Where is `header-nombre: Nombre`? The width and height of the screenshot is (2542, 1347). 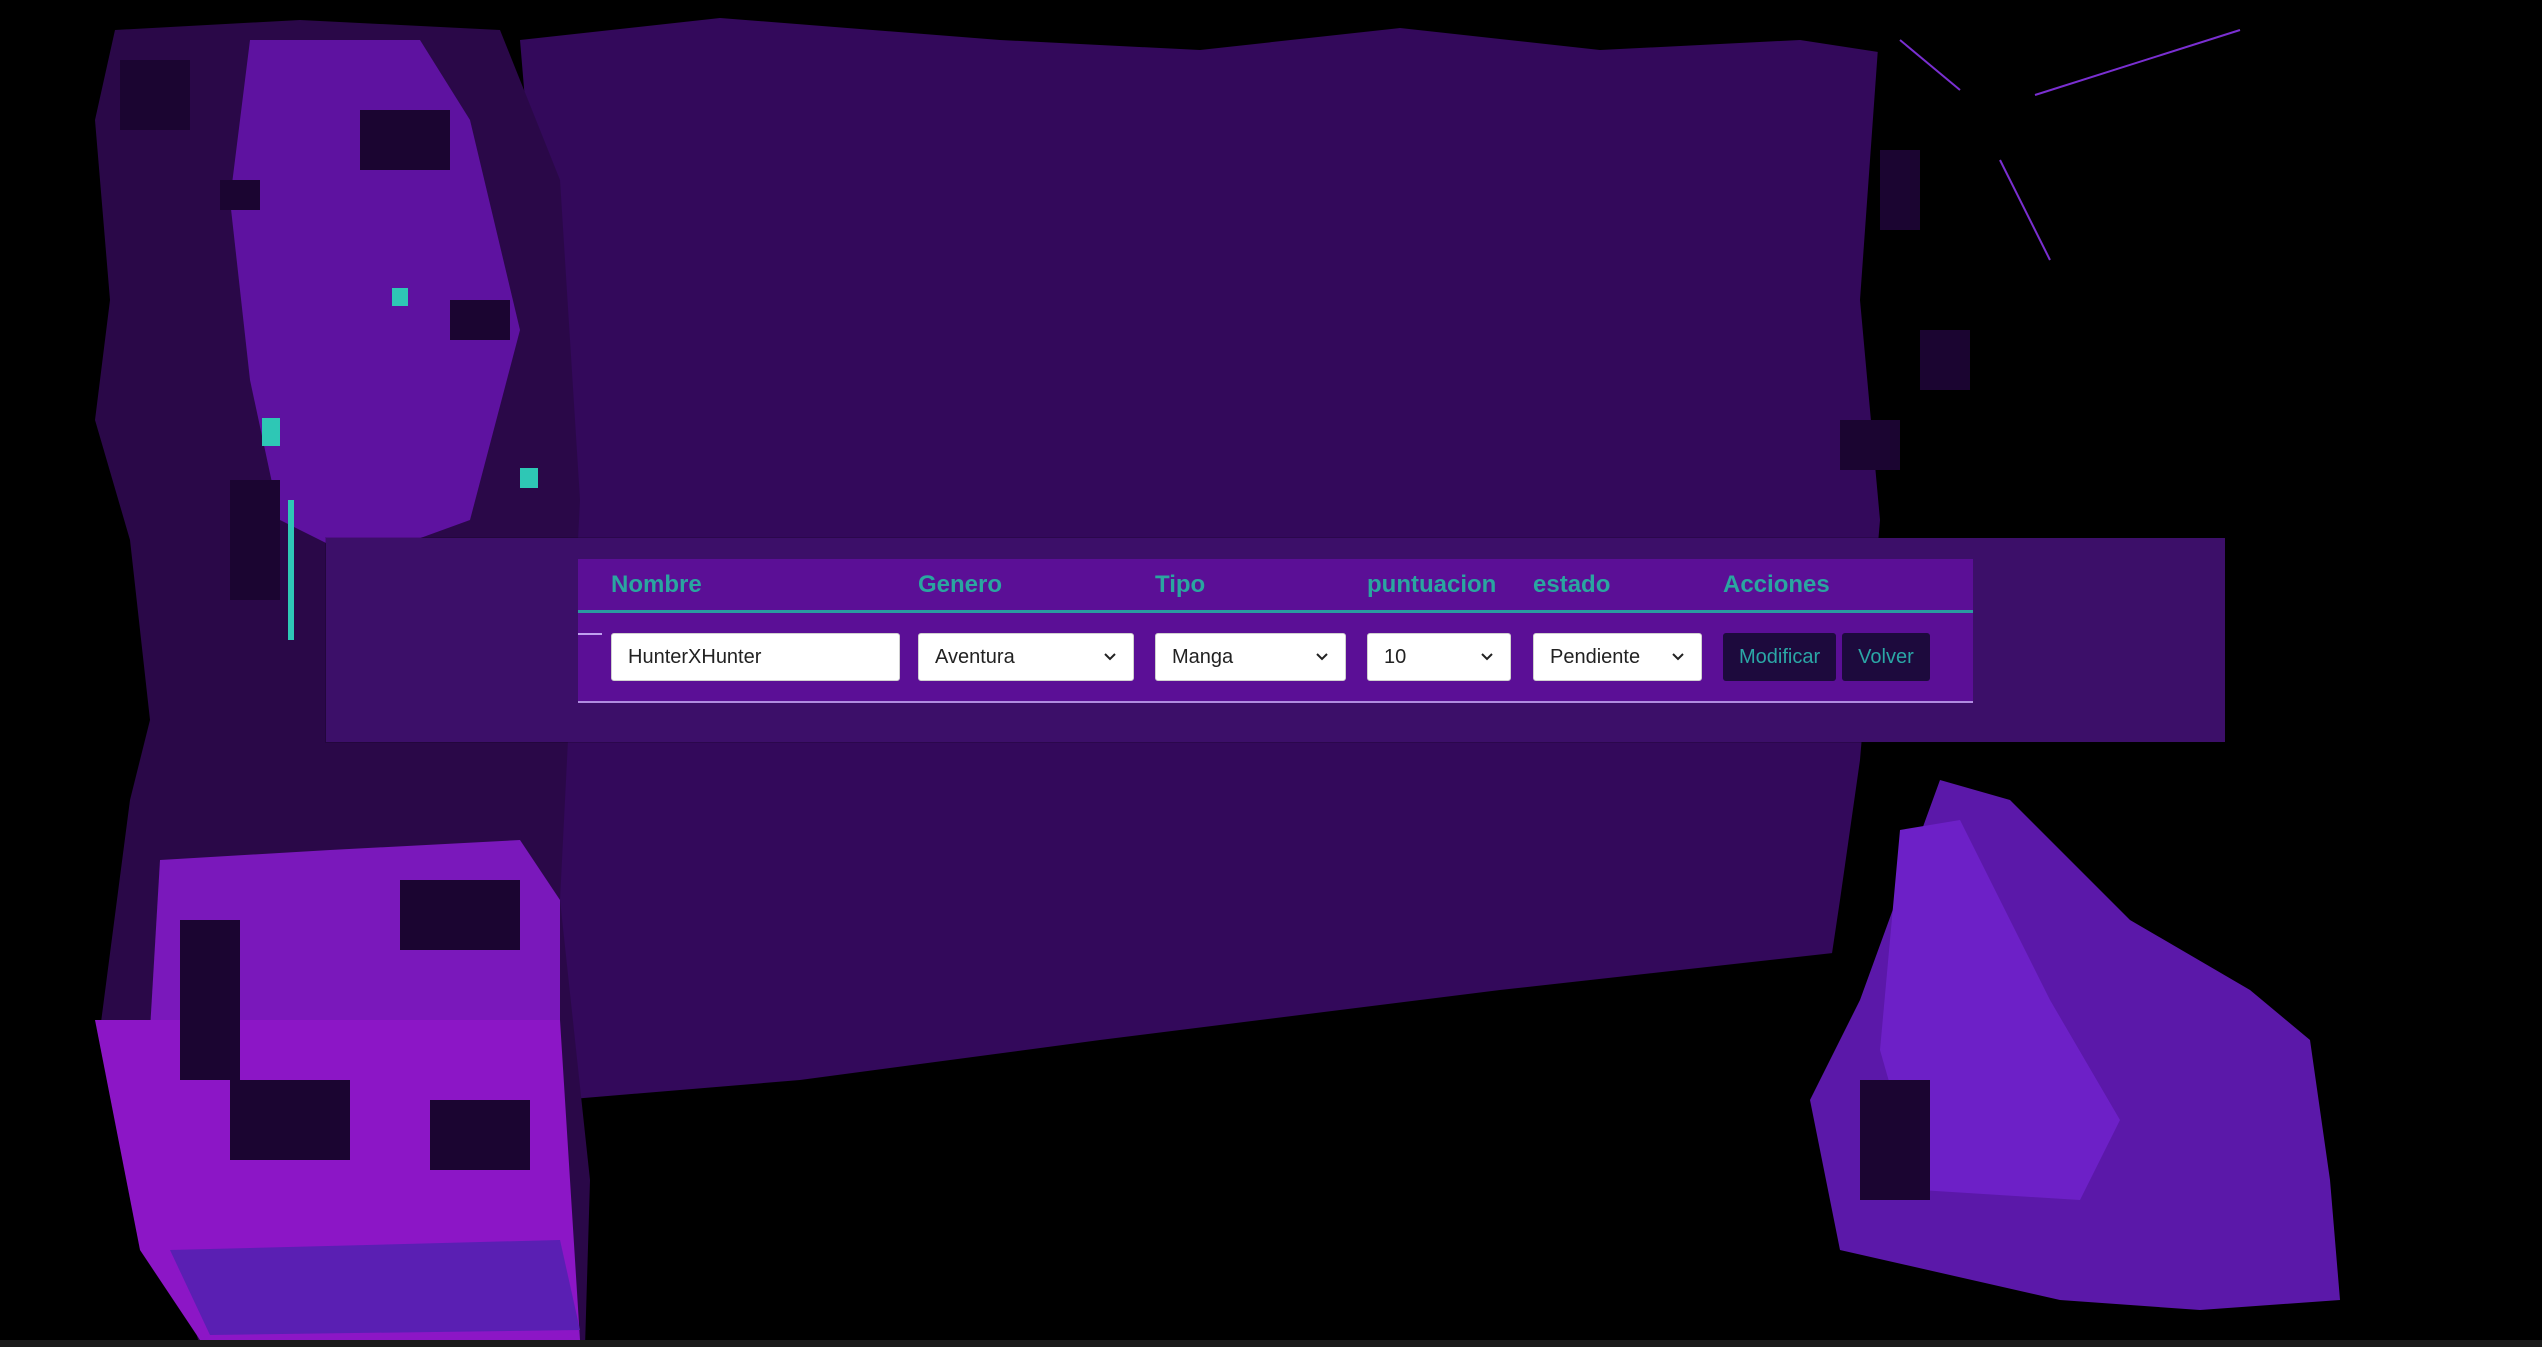 header-nombre: Nombre is located at coordinates (748, 586).